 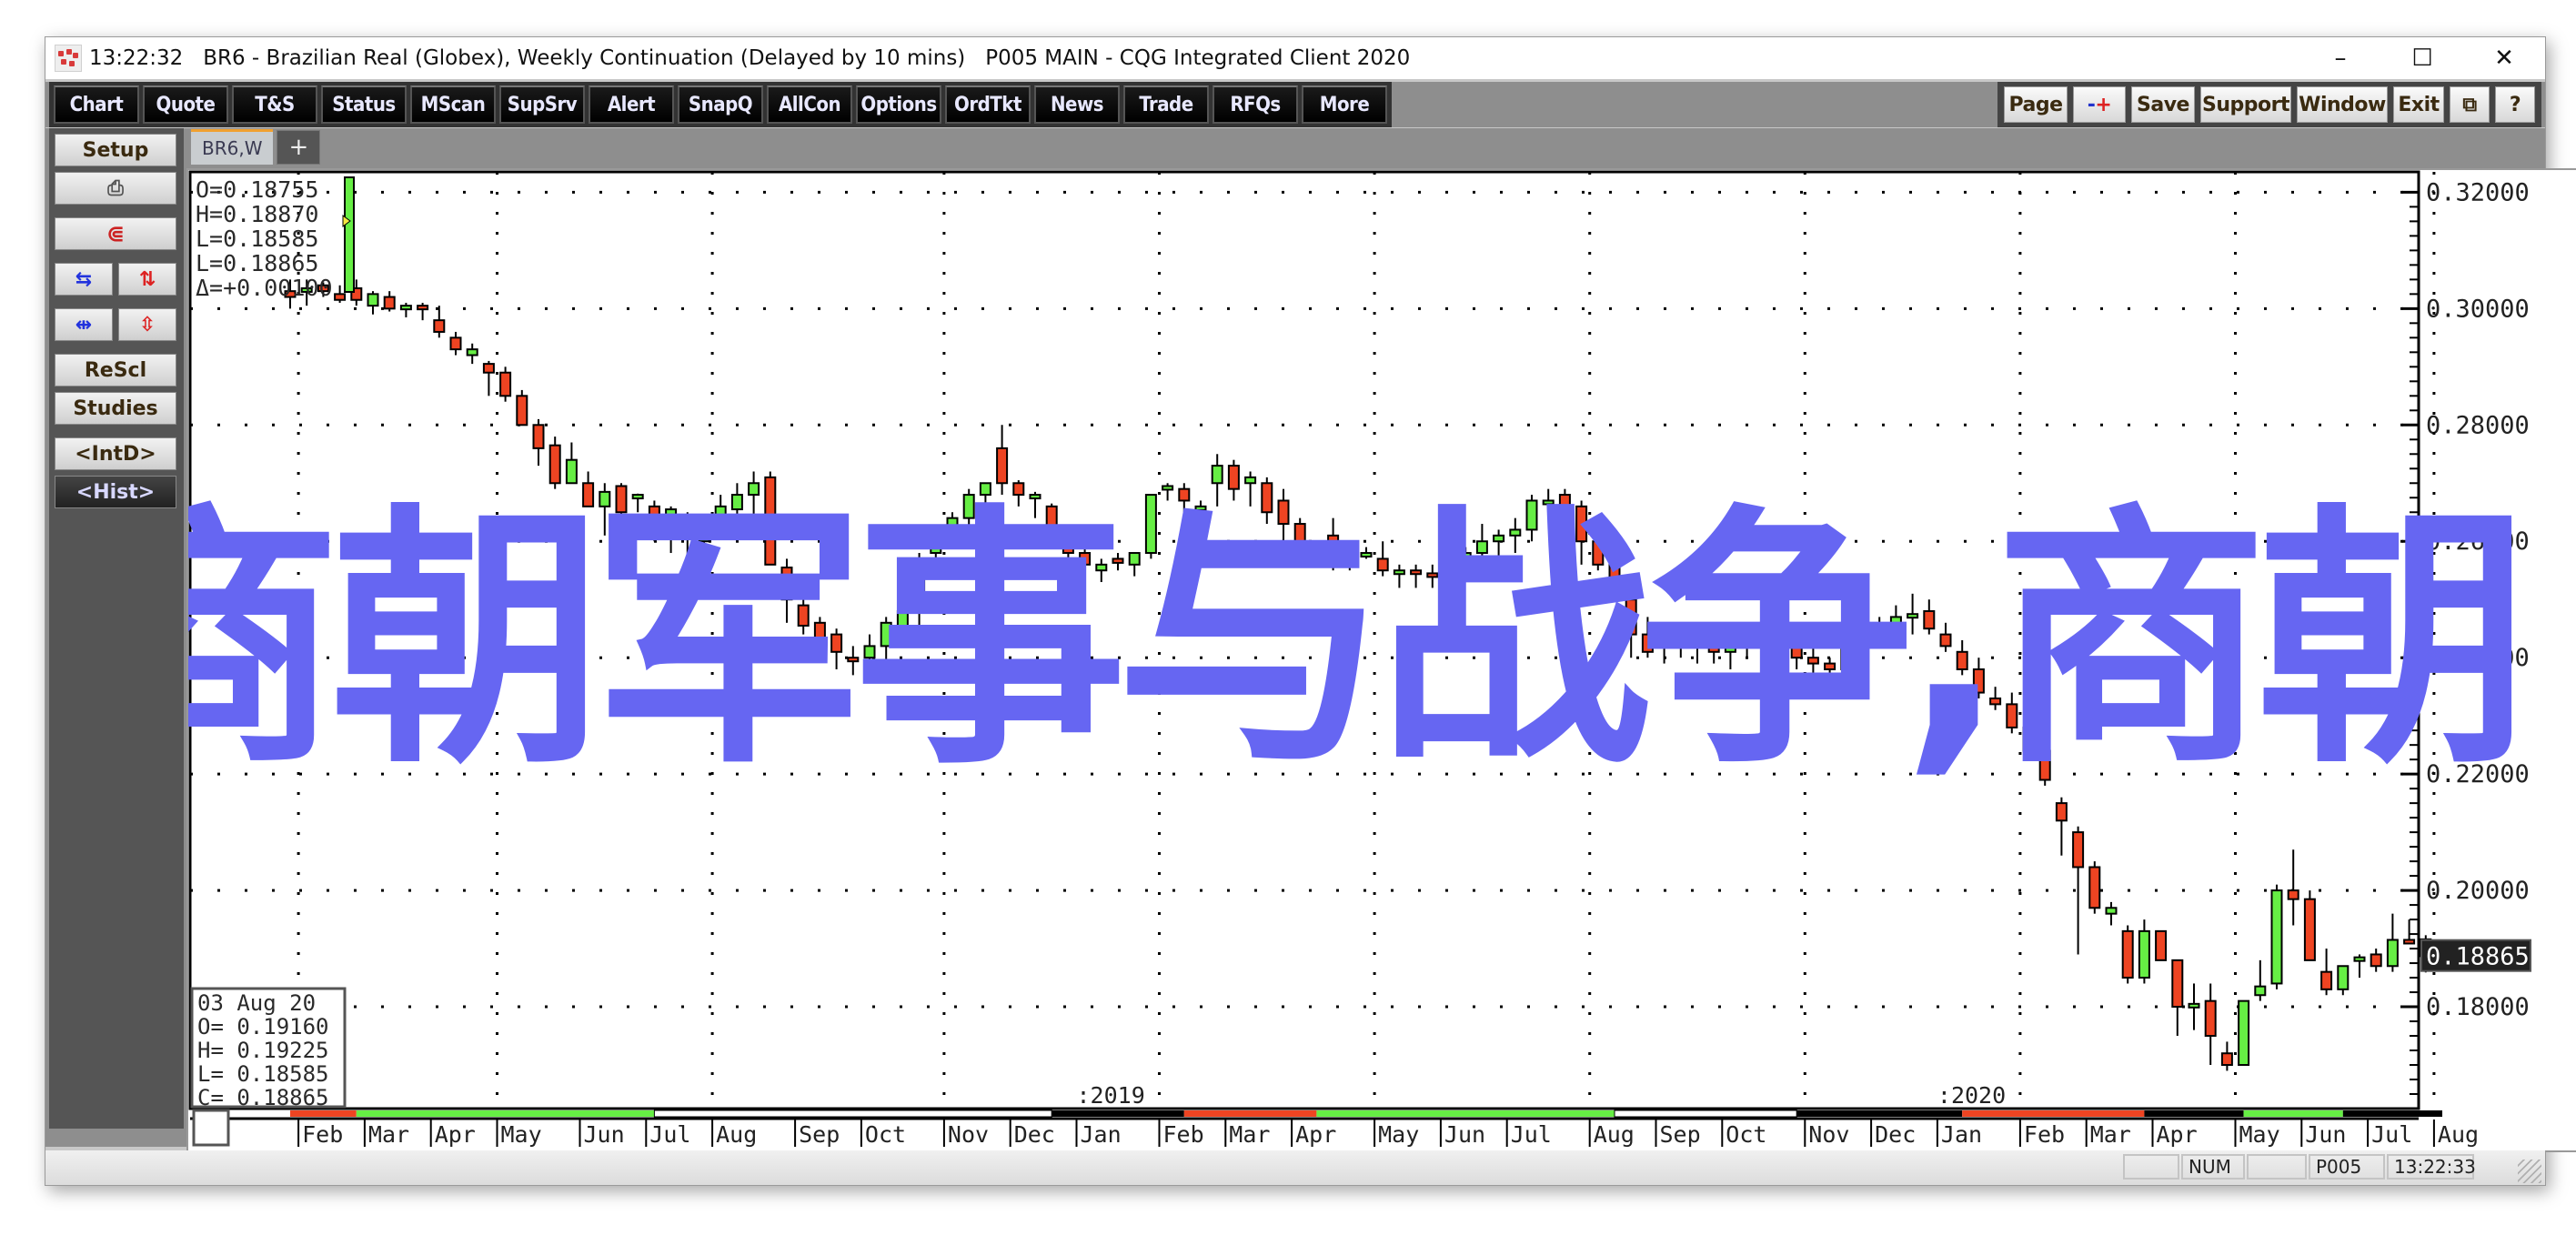 I want to click on toolbar-status-button: Status, so click(x=364, y=104).